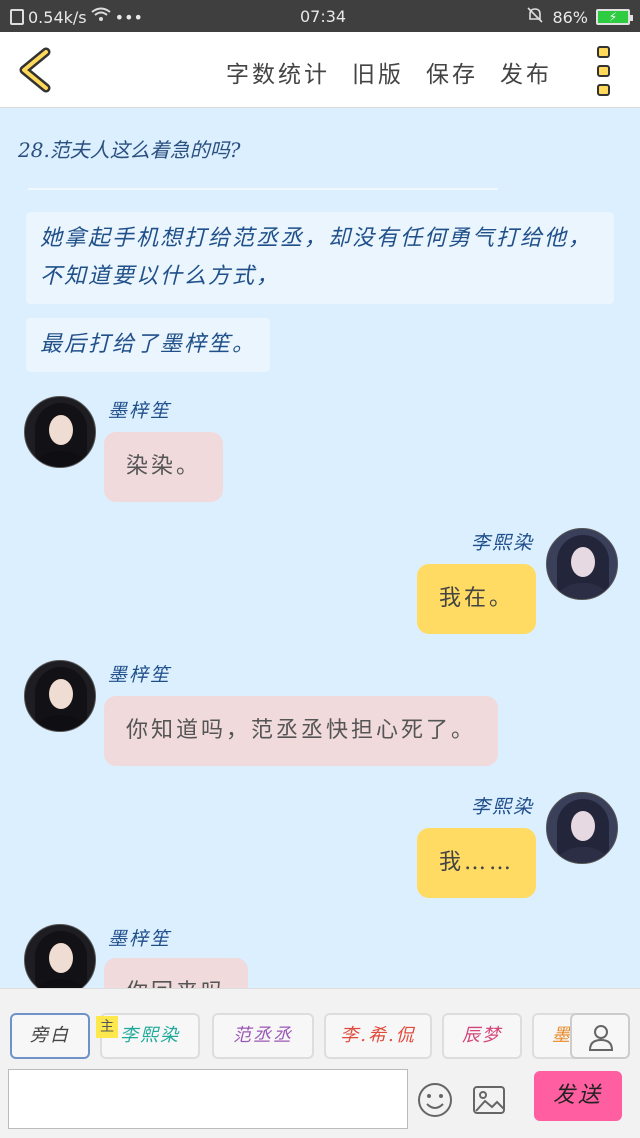 Image resolution: width=640 pixels, height=1138 pixels. I want to click on clock: 07:34, so click(323, 16).